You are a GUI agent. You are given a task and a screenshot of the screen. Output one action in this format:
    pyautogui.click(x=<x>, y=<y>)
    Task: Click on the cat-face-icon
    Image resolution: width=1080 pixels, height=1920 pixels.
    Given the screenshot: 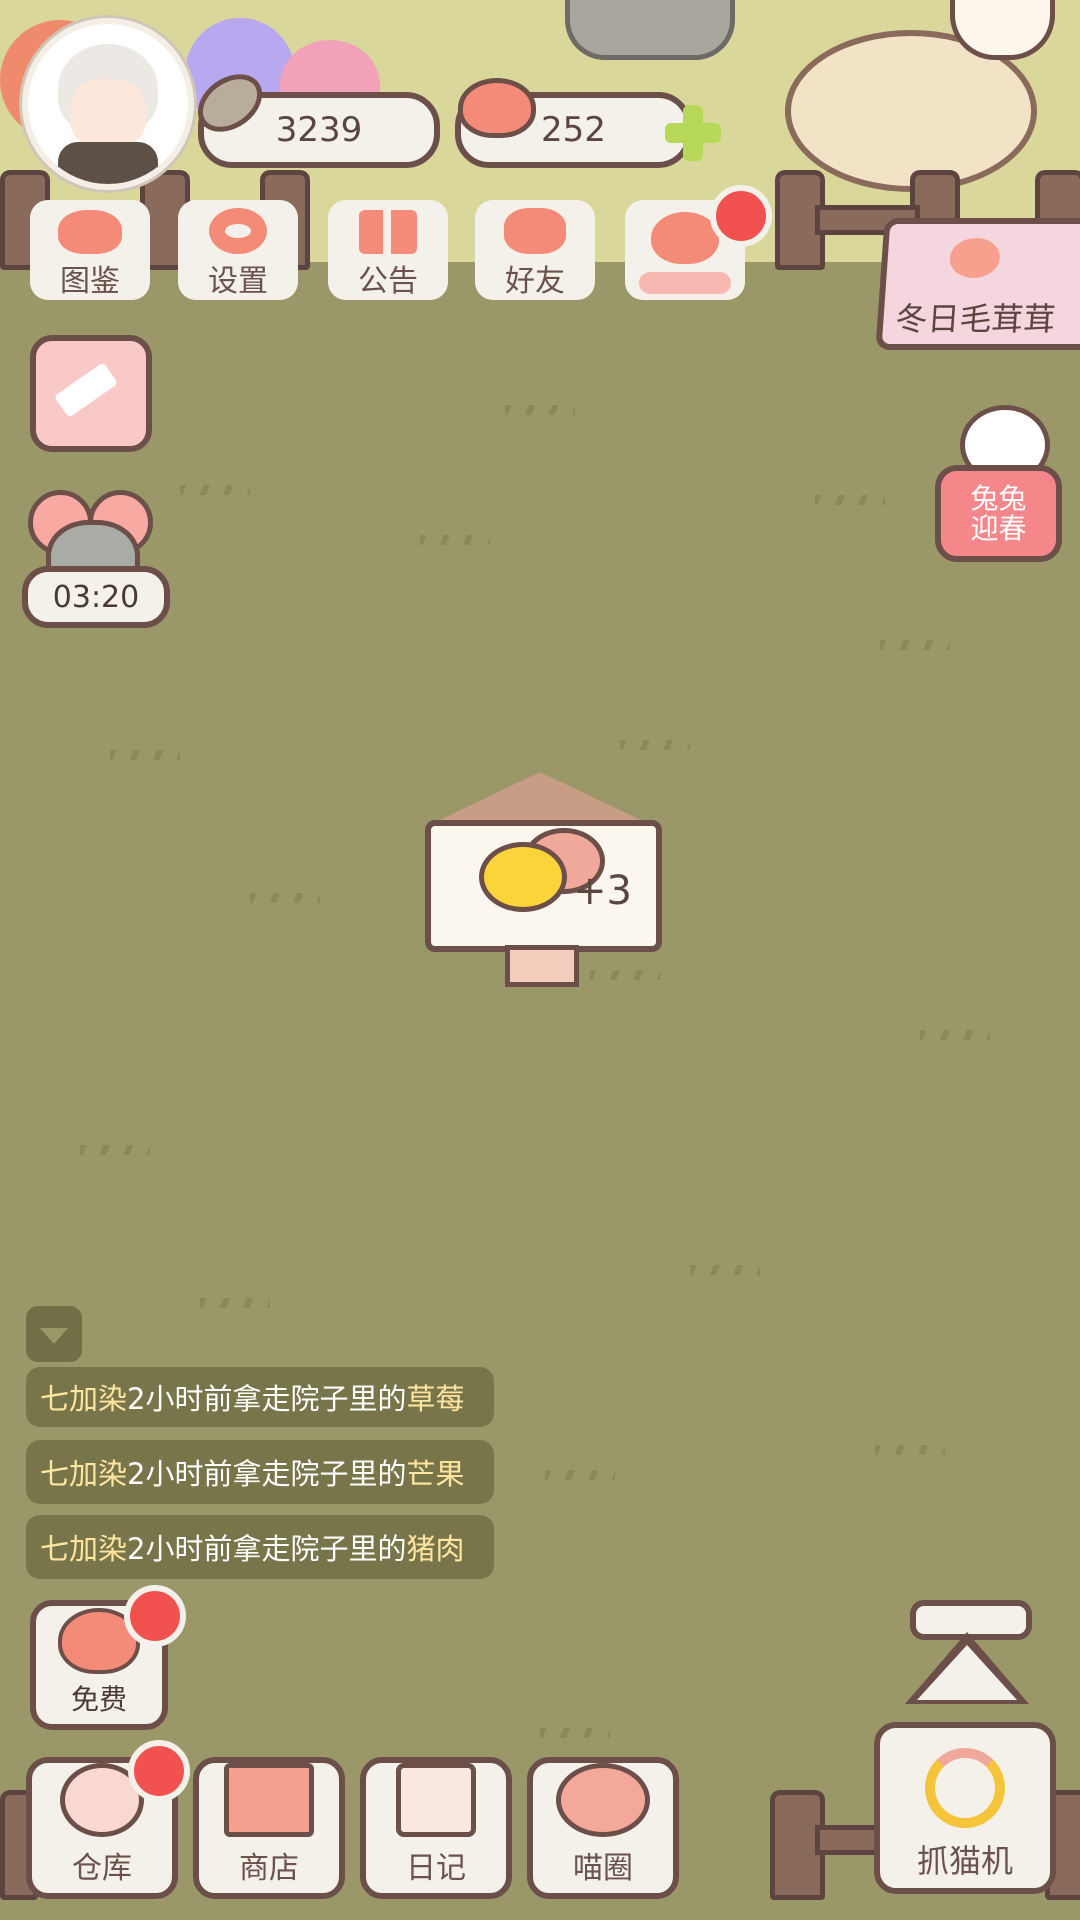 What is the action you would take?
    pyautogui.click(x=90, y=232)
    